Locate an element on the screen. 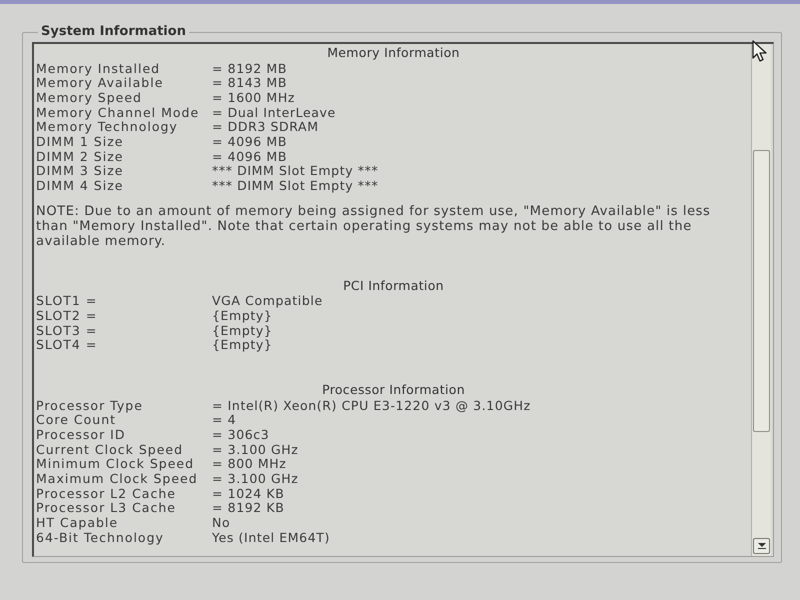 This screenshot has width=800, height=600. row-label: DIMM 2 Size is located at coordinates (80, 157).